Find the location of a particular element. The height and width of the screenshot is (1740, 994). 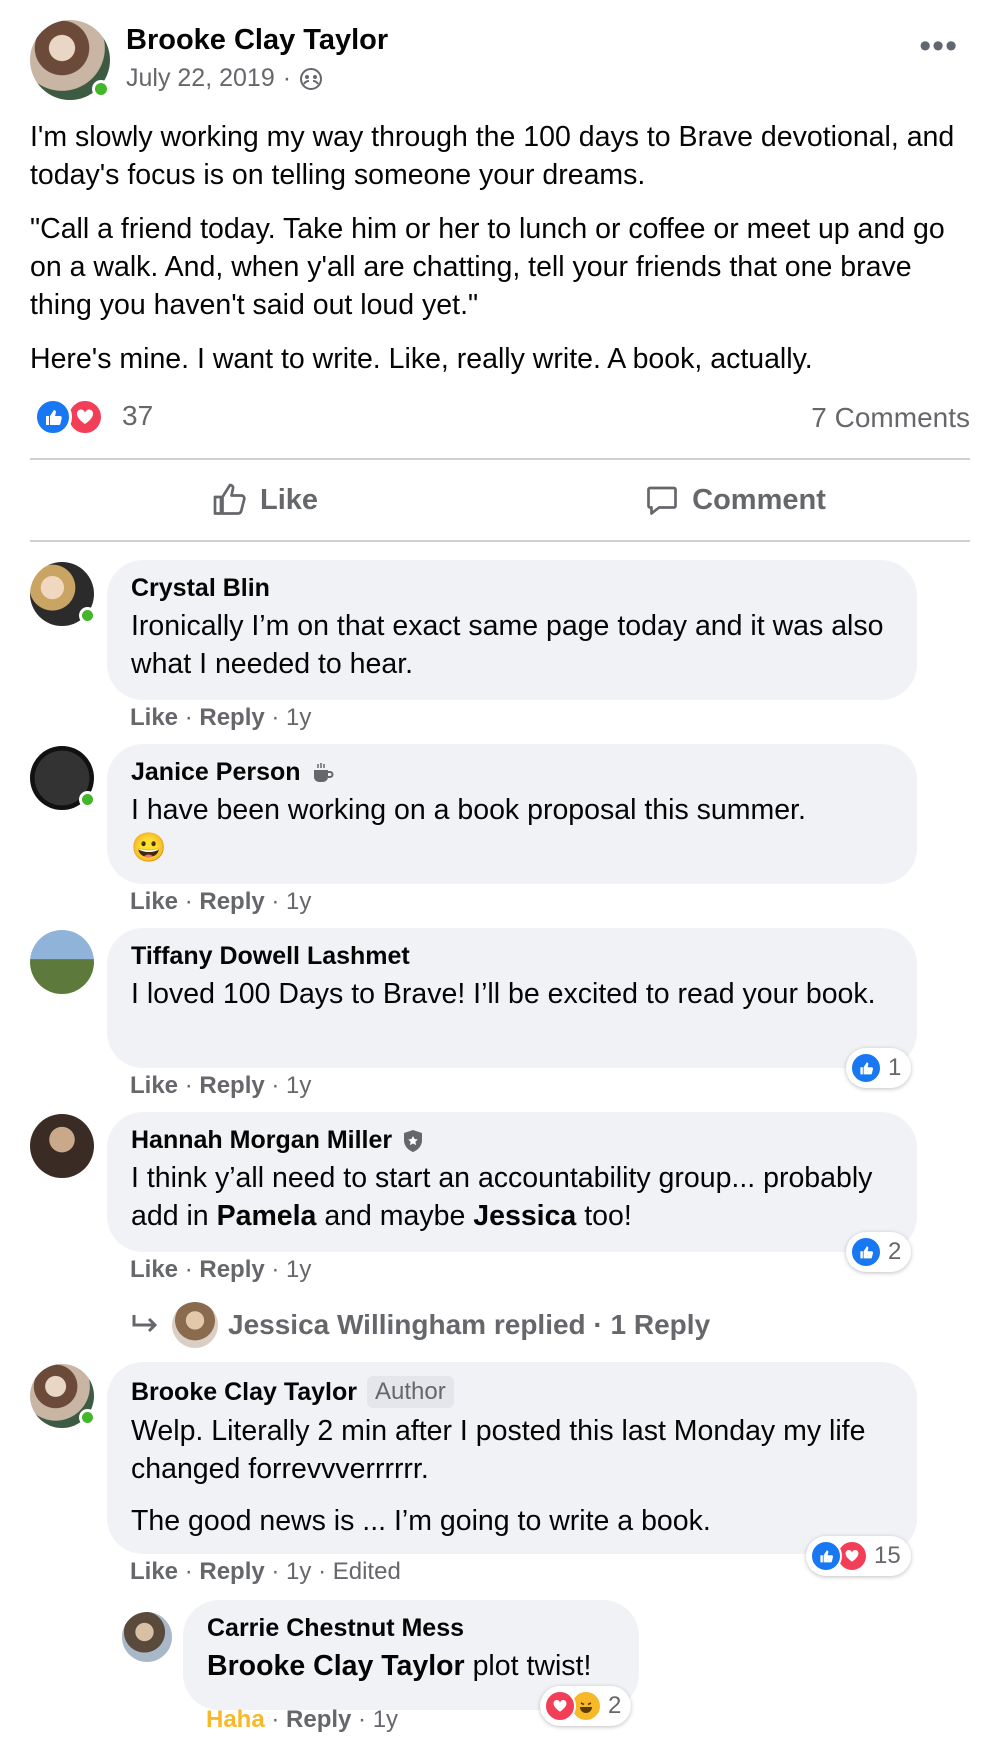

view-replies-link: Jessica Willingham replied · 1 Reply is located at coordinates (420, 1325).